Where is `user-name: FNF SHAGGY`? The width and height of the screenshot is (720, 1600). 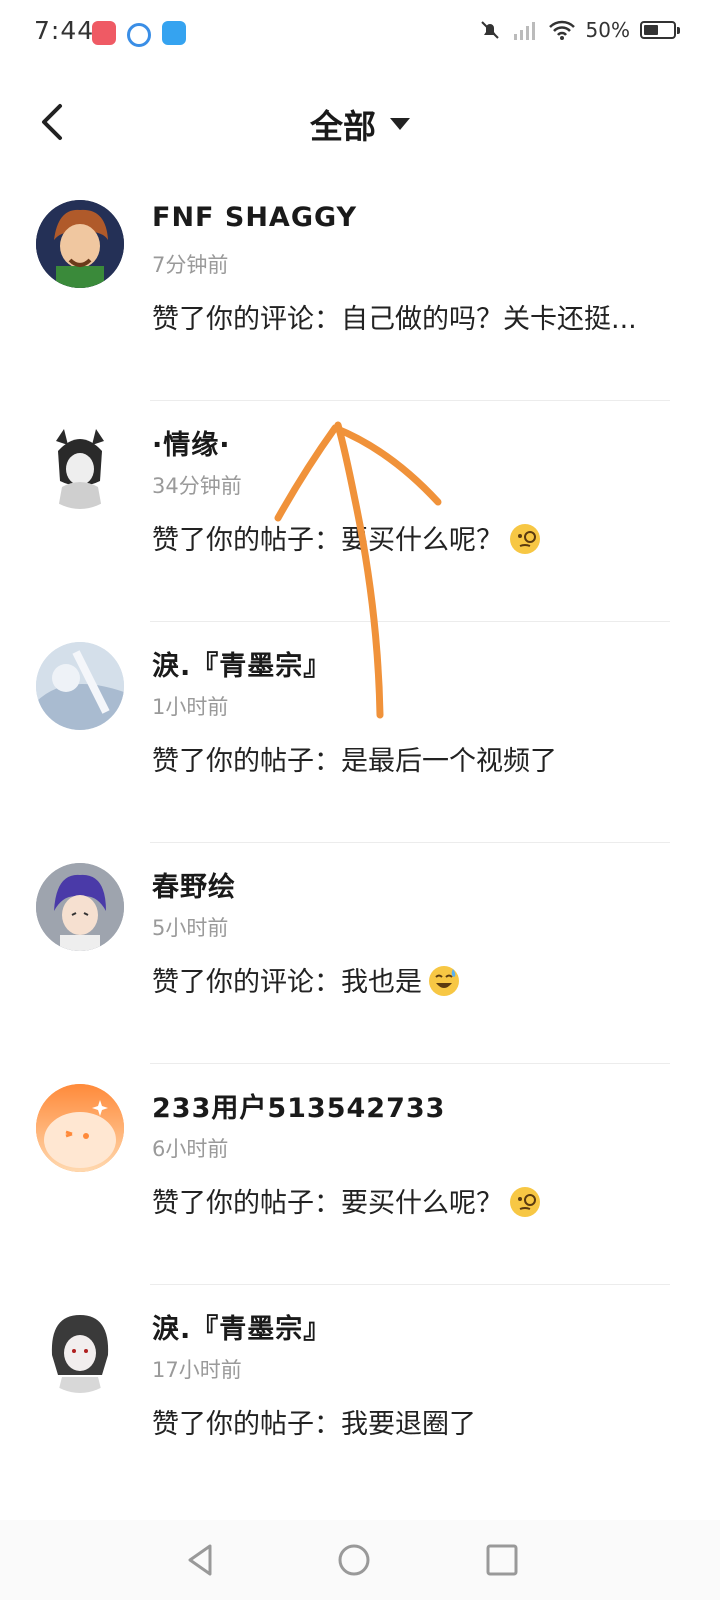
user-name: FNF SHAGGY is located at coordinates (255, 217).